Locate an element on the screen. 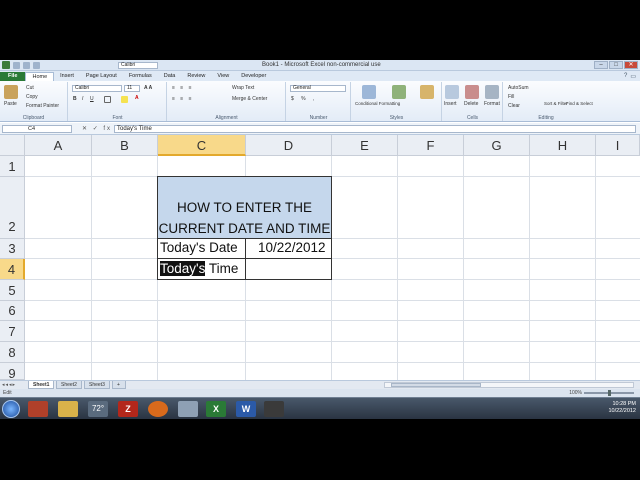 Image resolution: width=640 pixels, height=480 pixels. copy-button: Copy is located at coordinates (32, 97).